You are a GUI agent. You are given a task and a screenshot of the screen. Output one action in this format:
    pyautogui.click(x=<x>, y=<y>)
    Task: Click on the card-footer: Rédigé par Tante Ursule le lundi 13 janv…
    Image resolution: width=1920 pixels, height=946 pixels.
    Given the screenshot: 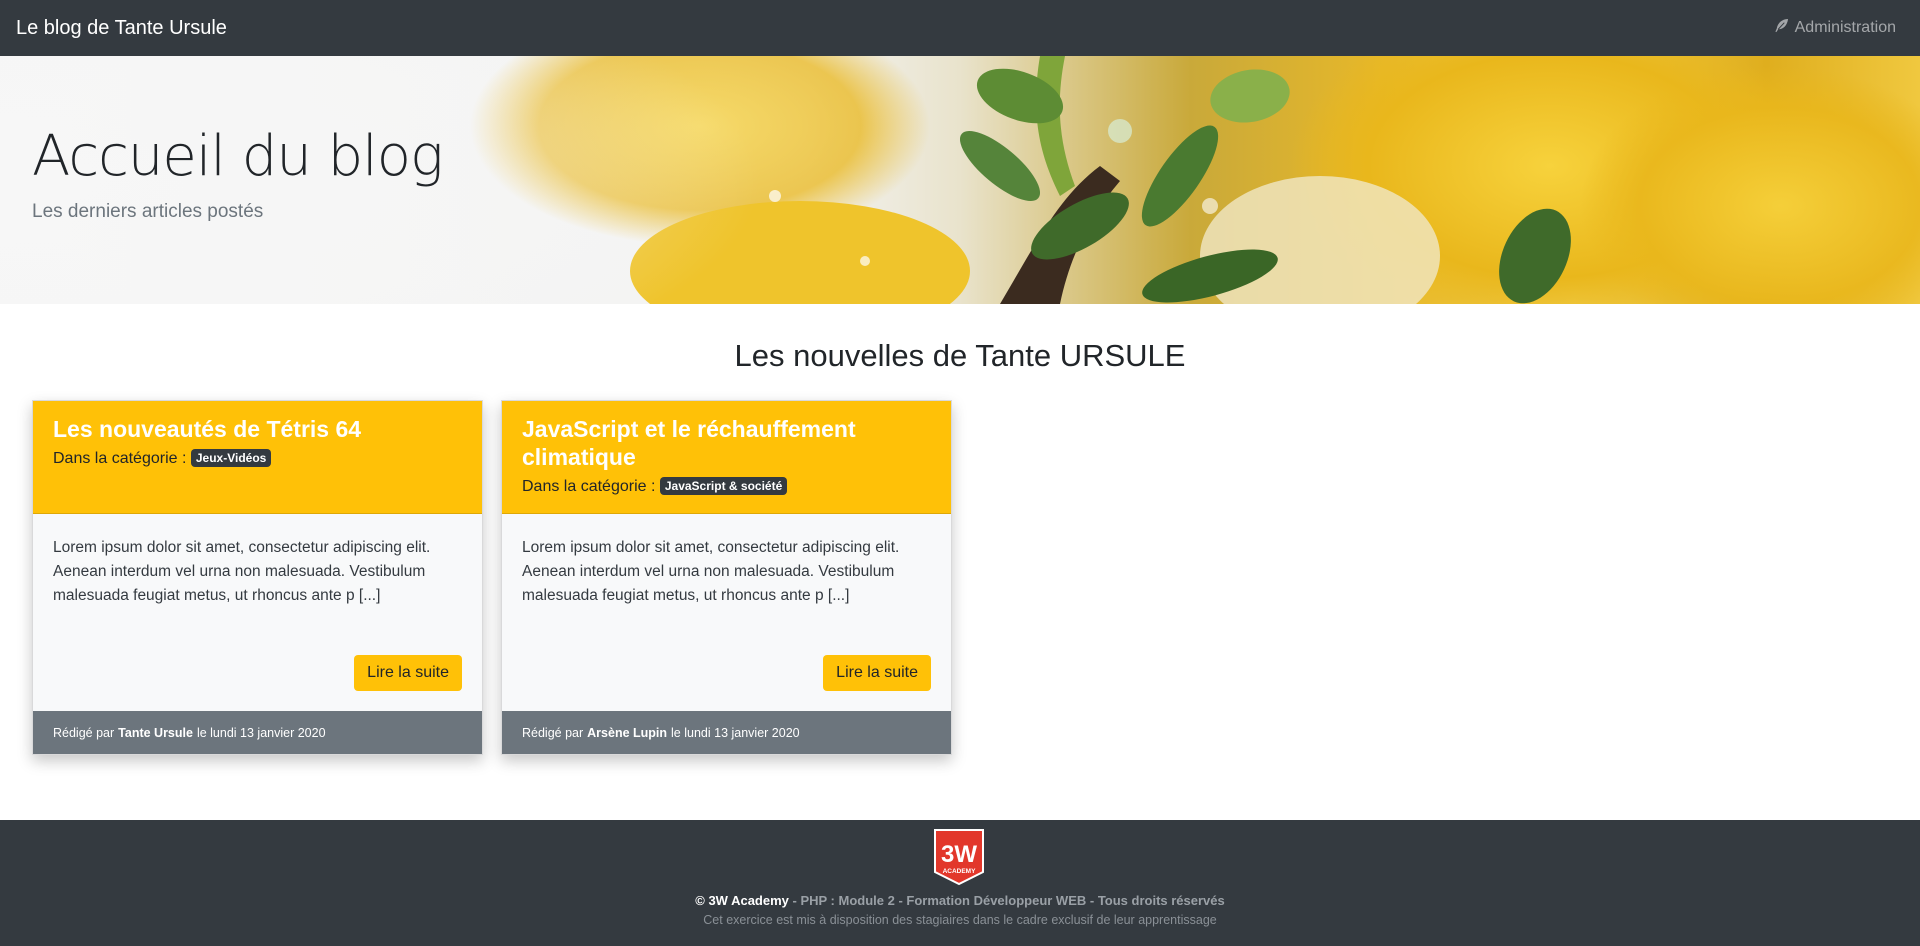 What is the action you would take?
    pyautogui.click(x=257, y=732)
    